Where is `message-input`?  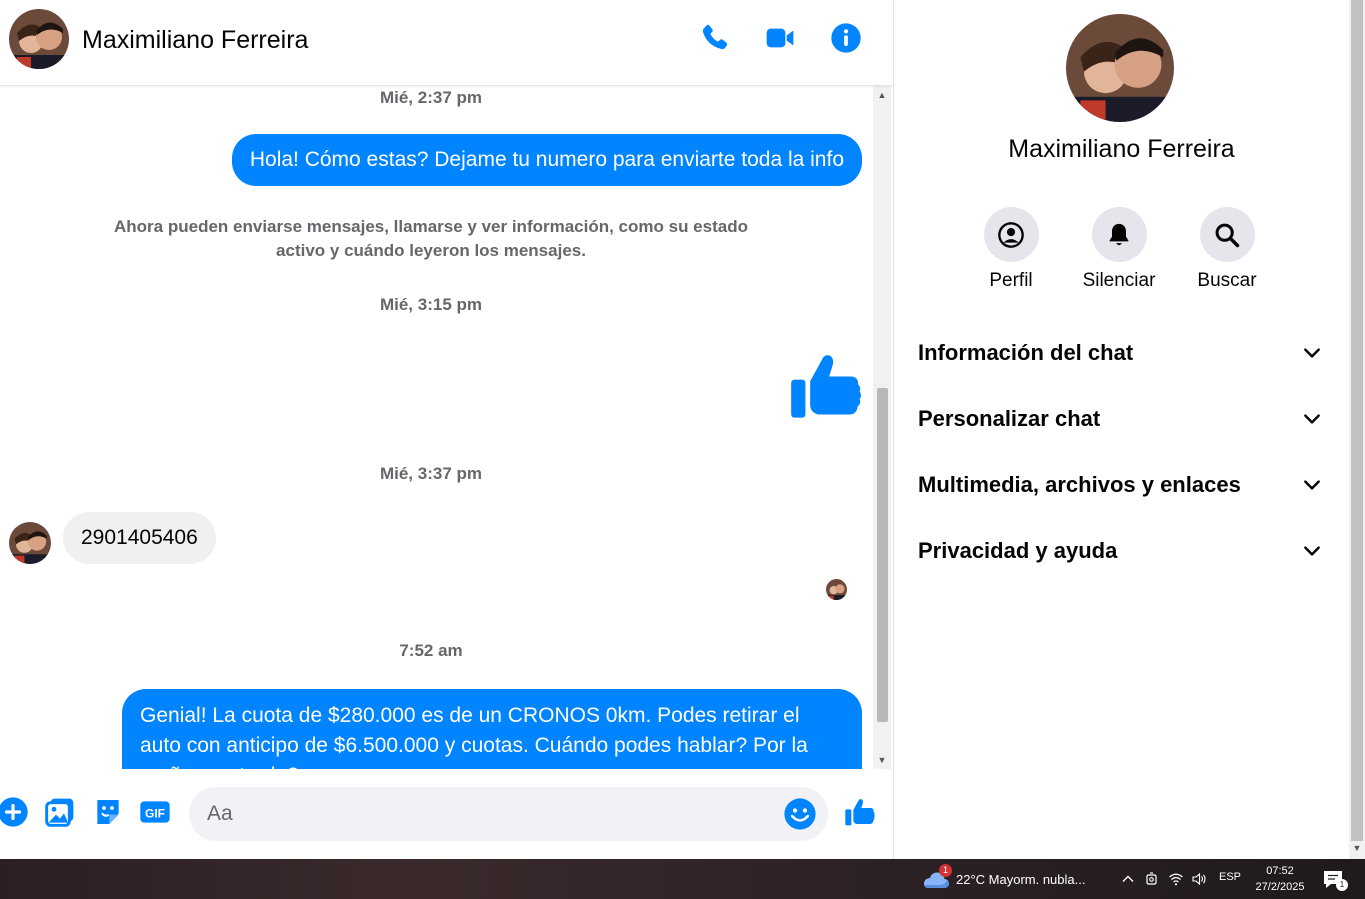
message-input is located at coordinates (487, 814).